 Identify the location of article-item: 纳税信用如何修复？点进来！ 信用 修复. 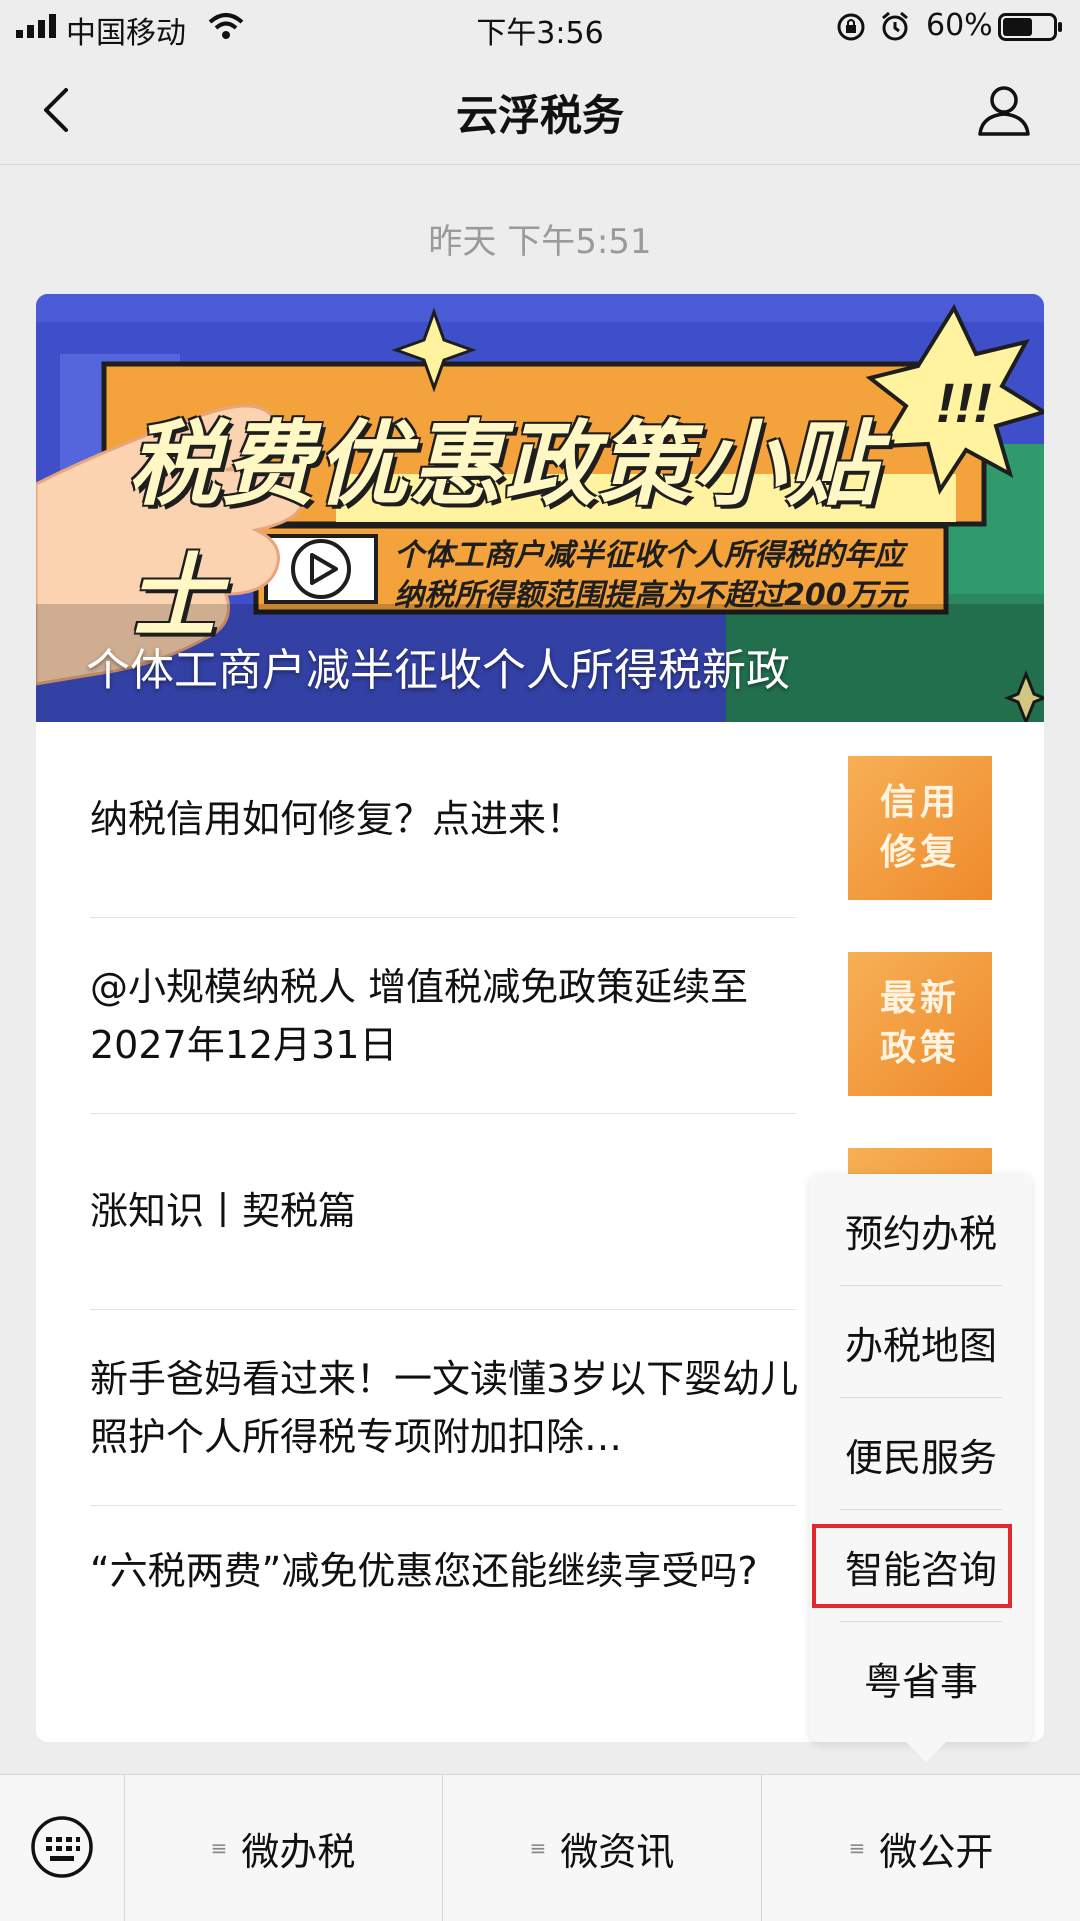
(540, 820).